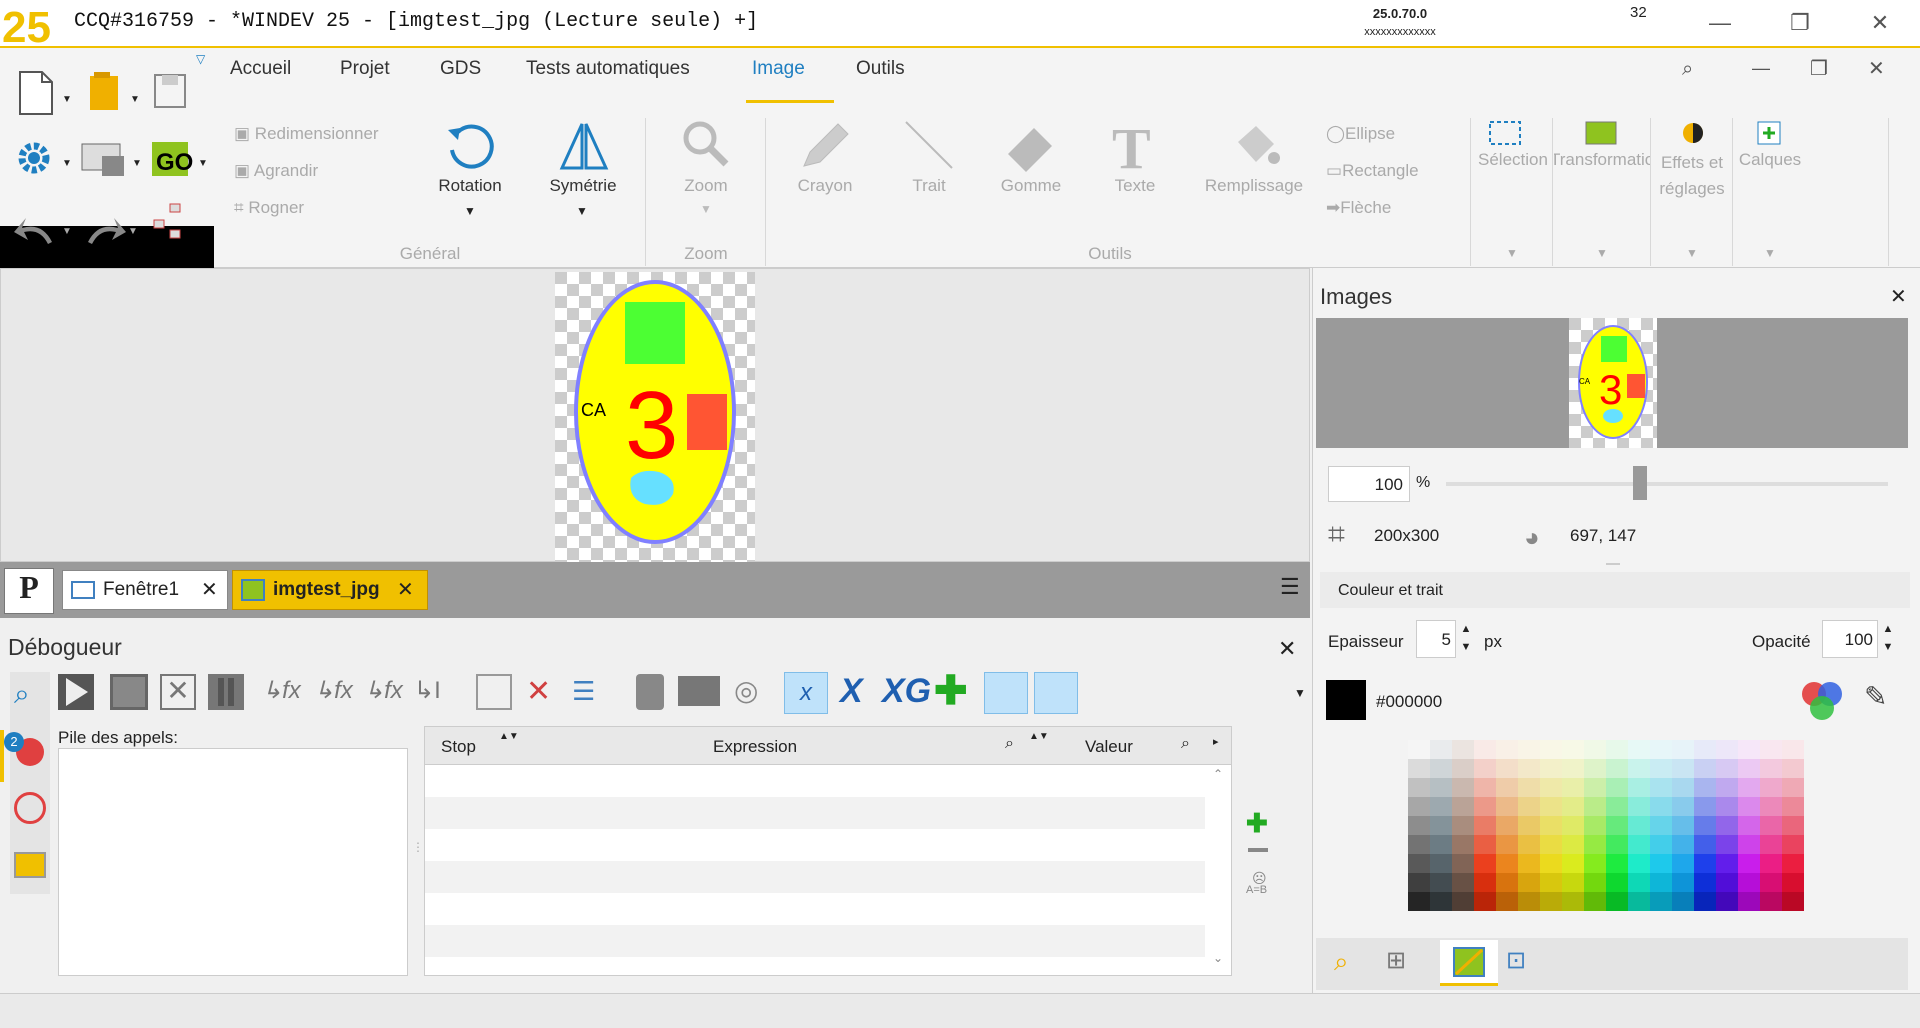 The image size is (1920, 1028). I want to click on current-color-swatch, so click(1346, 700).